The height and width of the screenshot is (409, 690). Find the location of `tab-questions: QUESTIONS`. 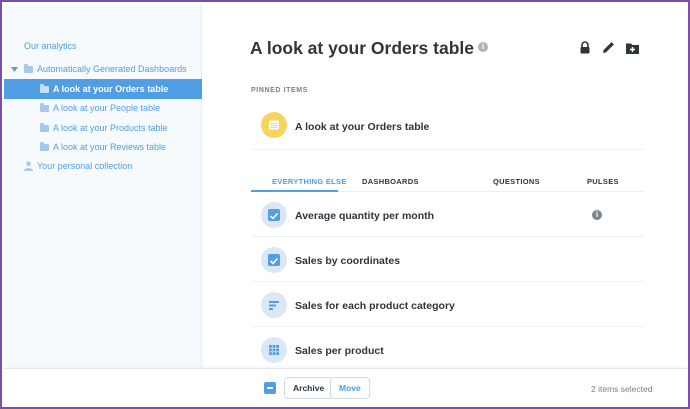

tab-questions: QUESTIONS is located at coordinates (516, 181).